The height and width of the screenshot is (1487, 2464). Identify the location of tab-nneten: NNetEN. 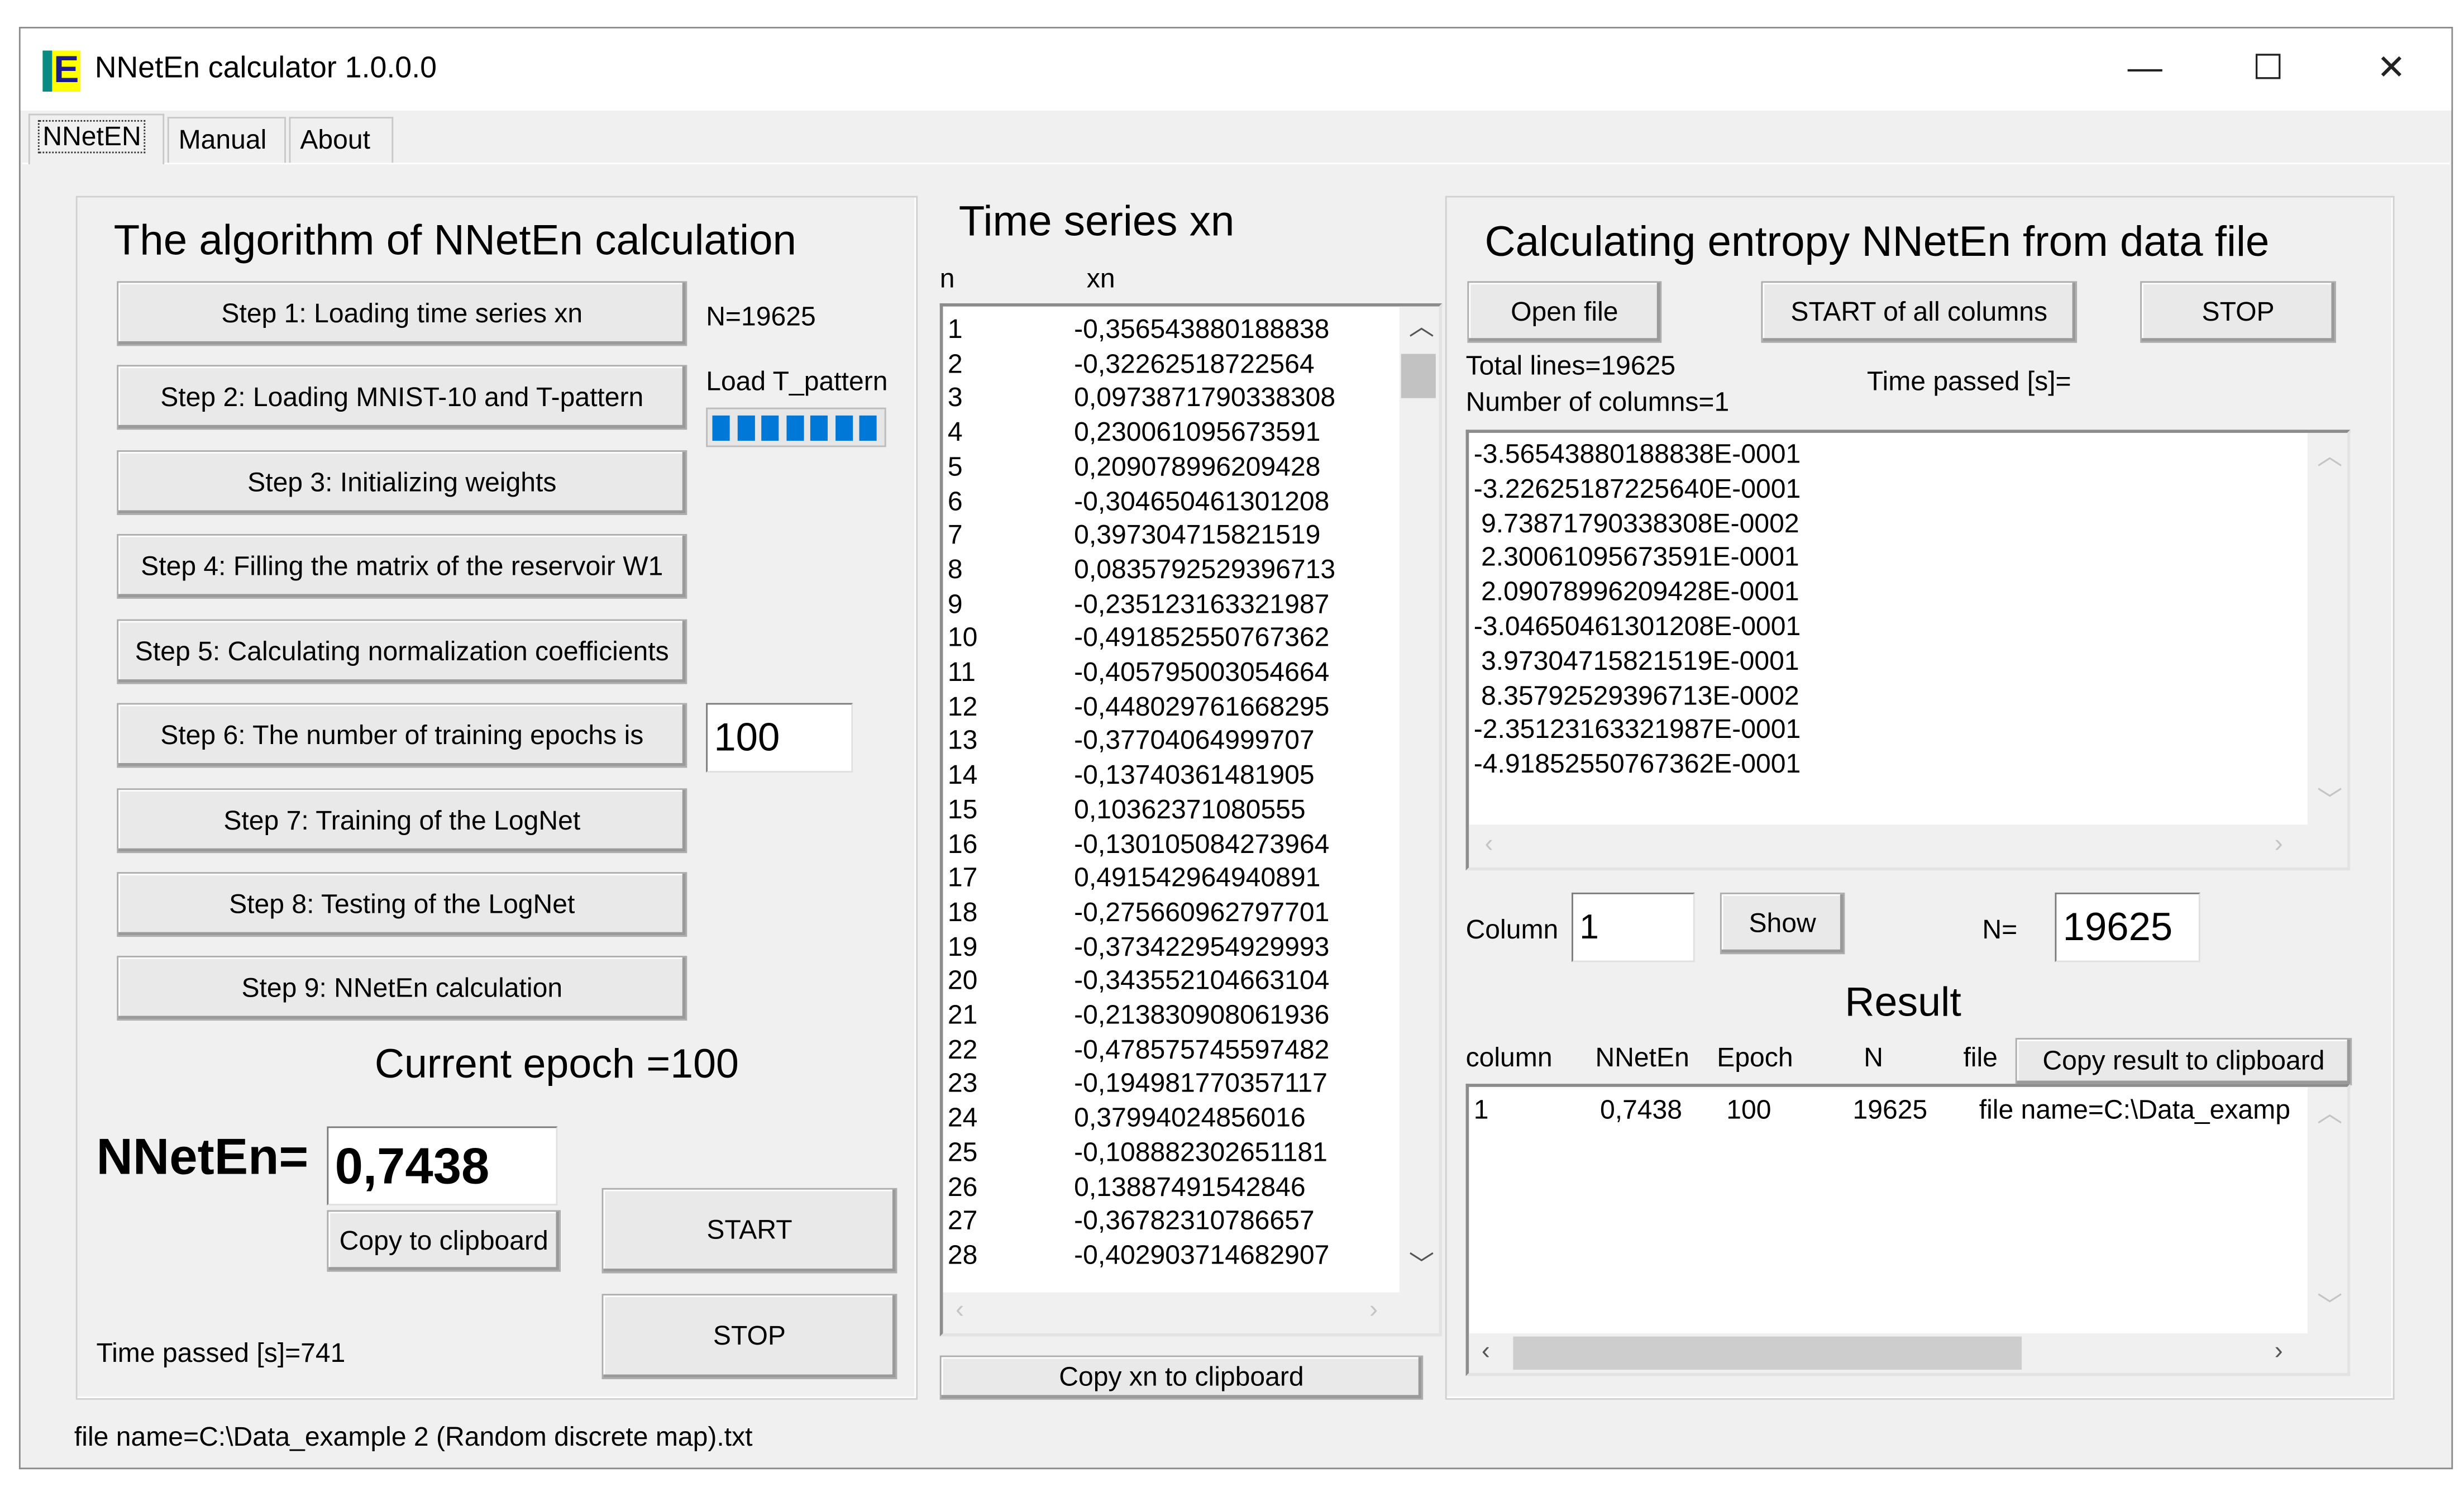
(96, 139).